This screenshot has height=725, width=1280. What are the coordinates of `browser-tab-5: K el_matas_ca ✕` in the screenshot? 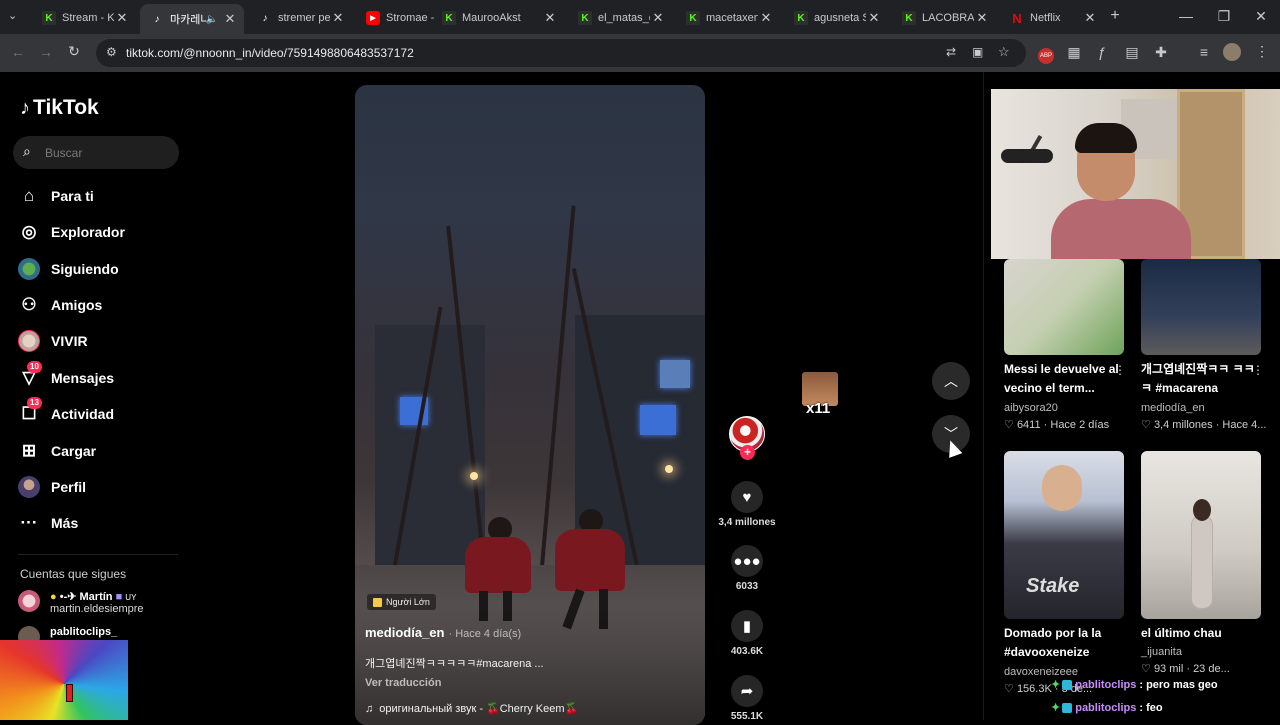 It's located at (620, 18).